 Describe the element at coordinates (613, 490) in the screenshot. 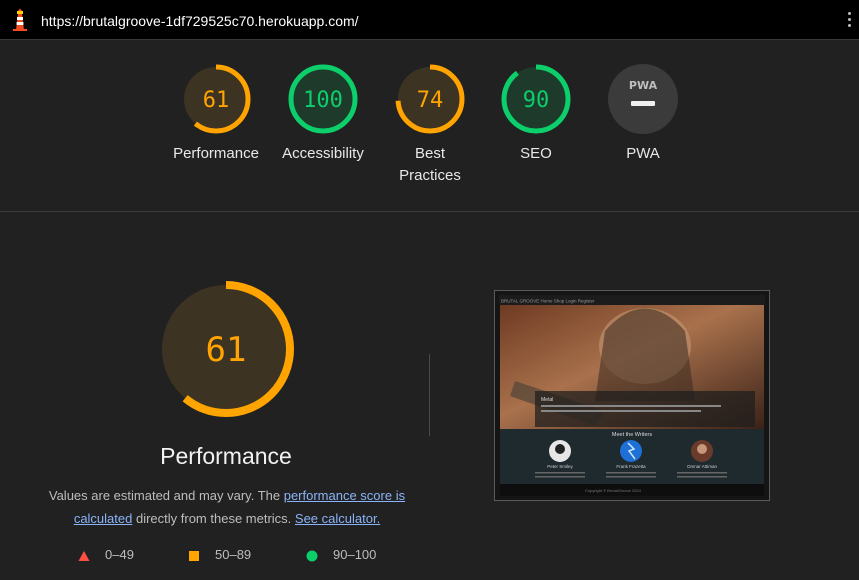

I see `preview-footer: Copyright © BrutalGroove 2024` at that location.